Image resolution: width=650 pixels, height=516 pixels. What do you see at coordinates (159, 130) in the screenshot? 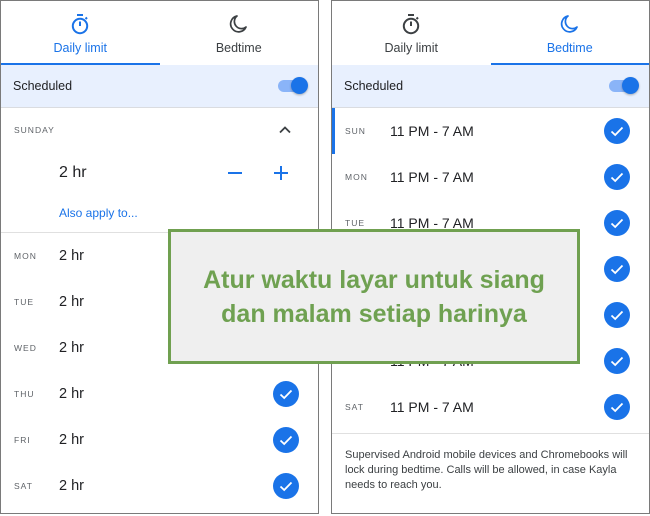
I see `expanded-day-header: SUNDAY` at bounding box center [159, 130].